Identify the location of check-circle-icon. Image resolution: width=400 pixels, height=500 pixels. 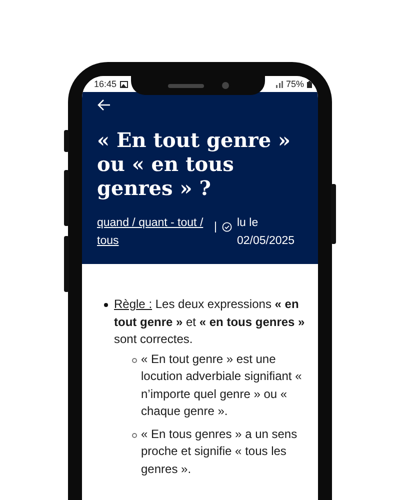
(227, 227).